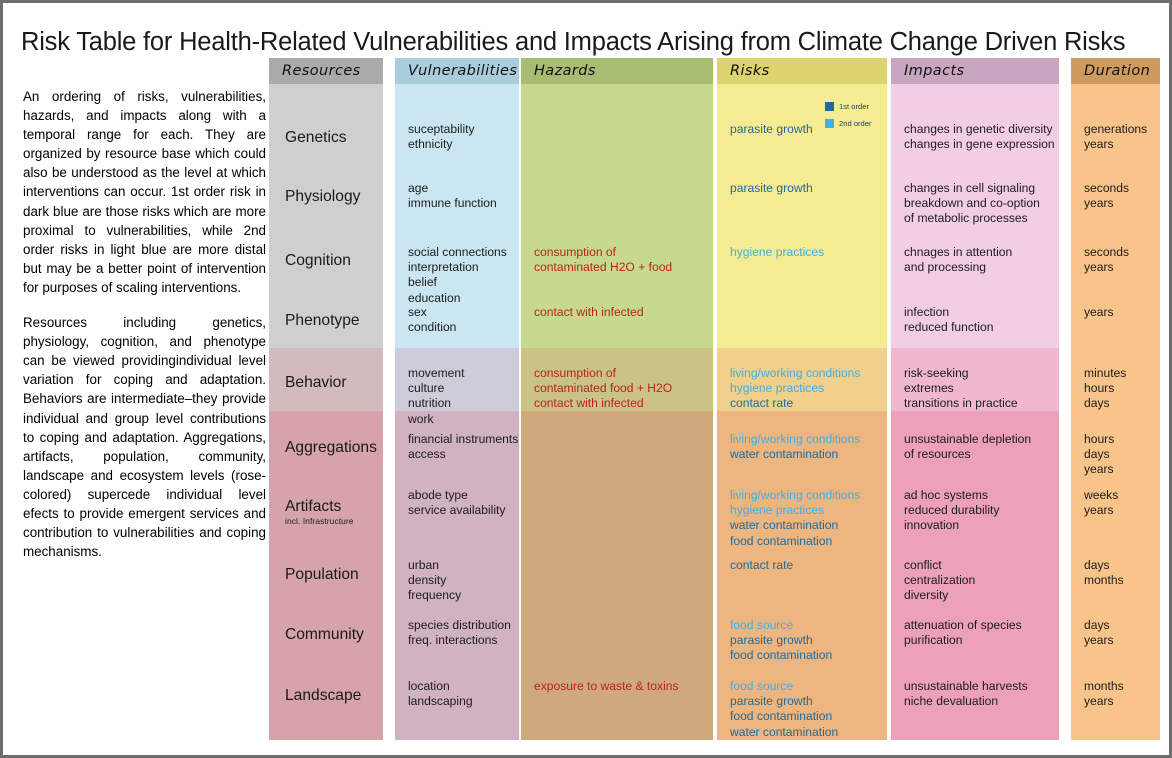 The width and height of the screenshot is (1172, 758). I want to click on column-header-vulnerabilities: Vulnerabilities, so click(457, 71).